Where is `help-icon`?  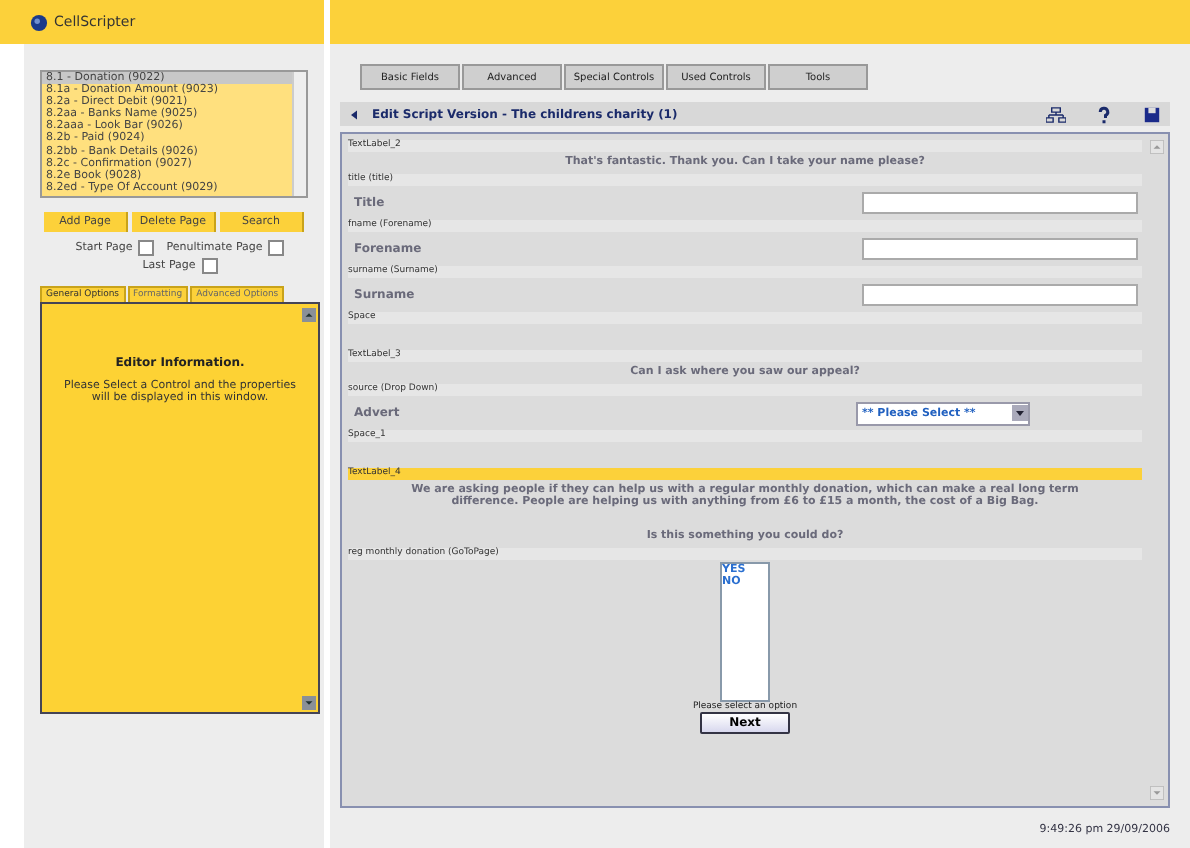 help-icon is located at coordinates (1104, 114).